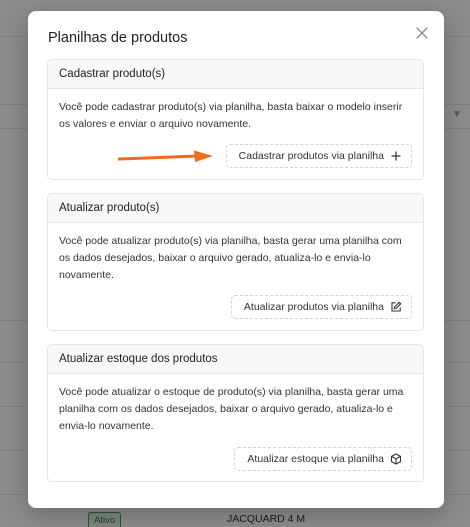 This screenshot has height=527, width=470. I want to click on update-products-button: Atualizar produtos via planilha, so click(321, 307).